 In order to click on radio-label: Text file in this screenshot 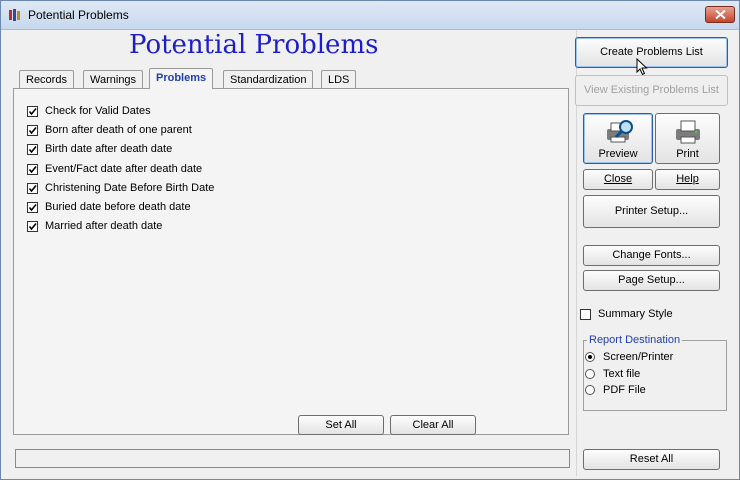, I will do `click(622, 374)`.